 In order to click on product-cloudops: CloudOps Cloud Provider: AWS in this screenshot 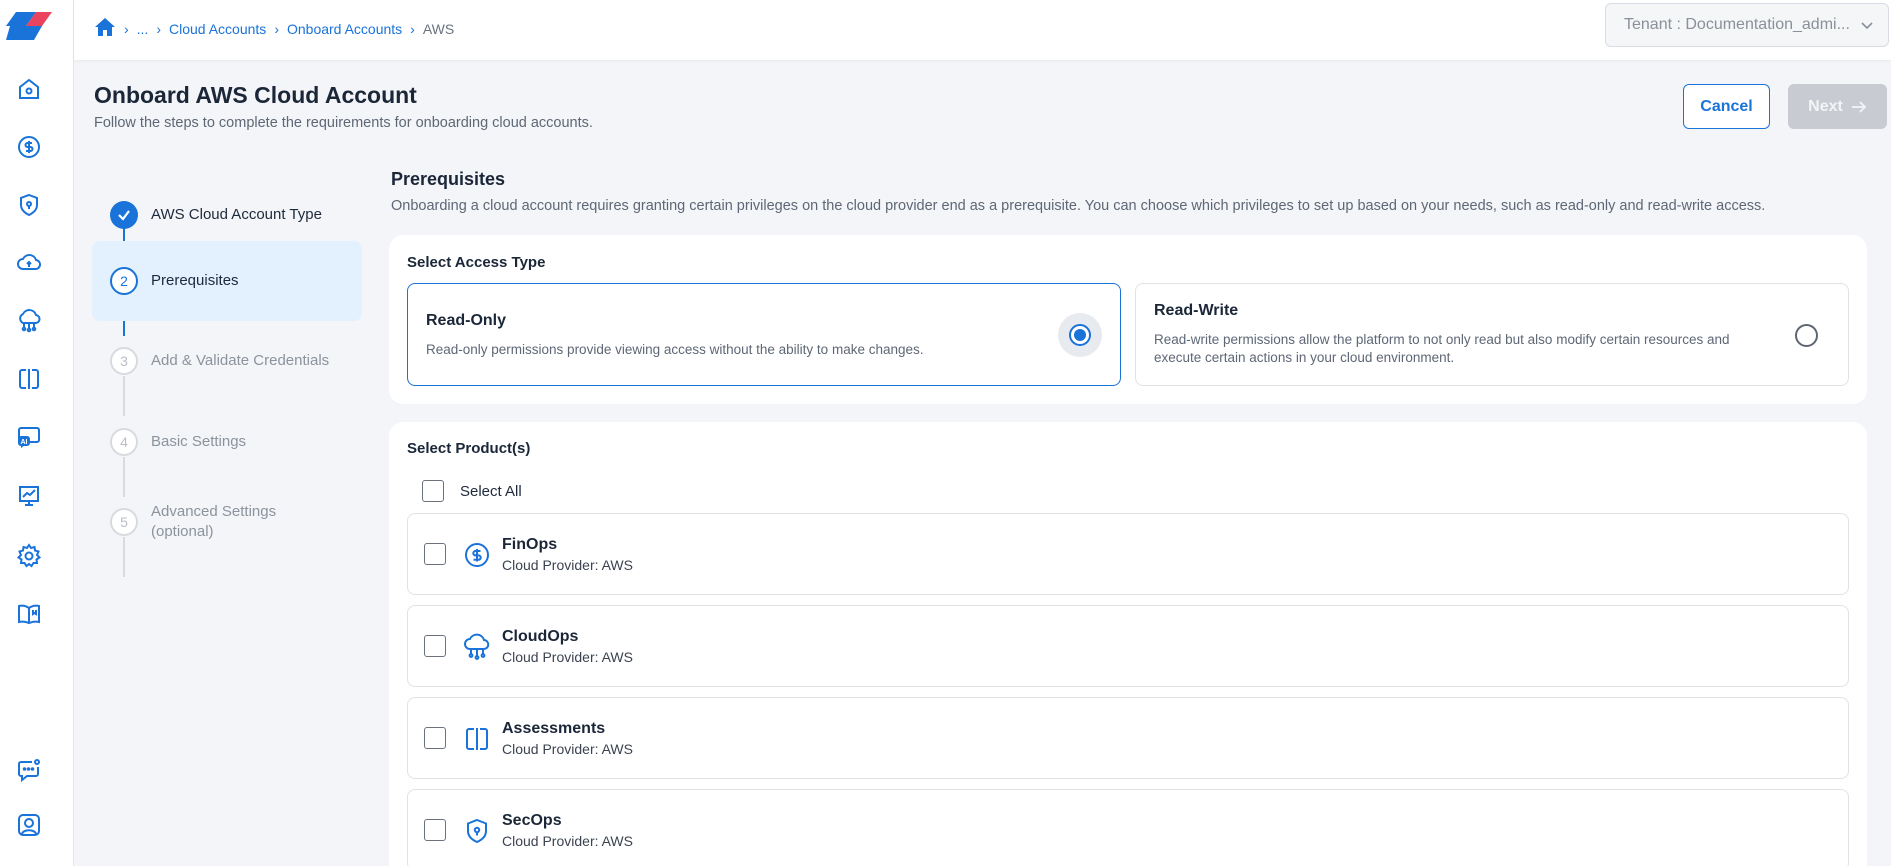, I will do `click(1128, 646)`.